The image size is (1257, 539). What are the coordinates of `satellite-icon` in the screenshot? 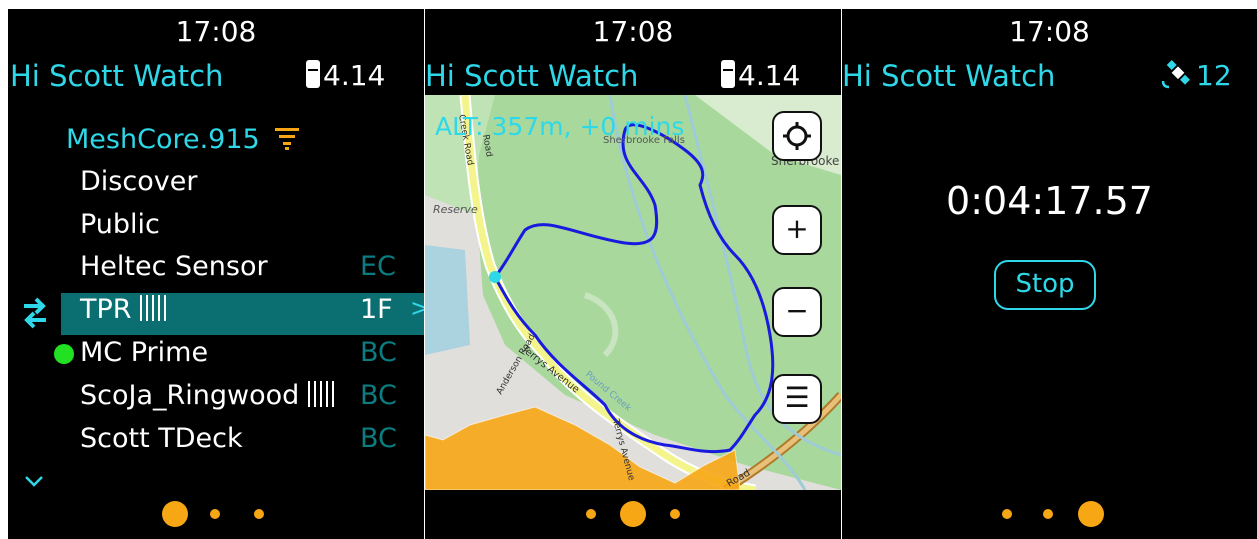 It's located at (1175, 74).